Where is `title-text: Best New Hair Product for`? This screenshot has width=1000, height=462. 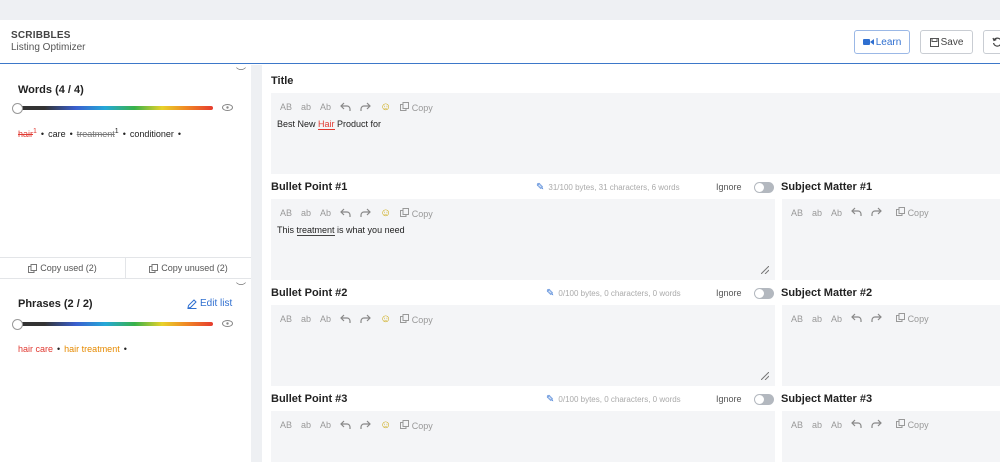
title-text: Best New Hair Product for is located at coordinates (329, 124).